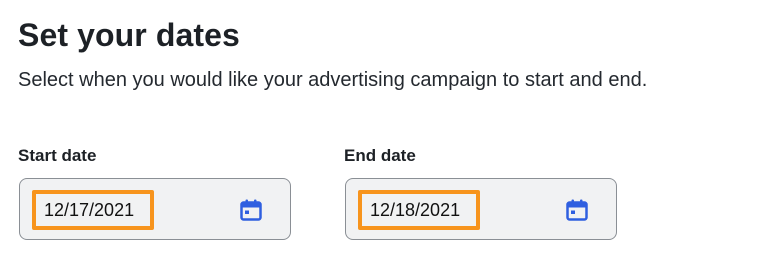 The image size is (768, 277). I want to click on end-date-value: 12/18/2021, so click(419, 210).